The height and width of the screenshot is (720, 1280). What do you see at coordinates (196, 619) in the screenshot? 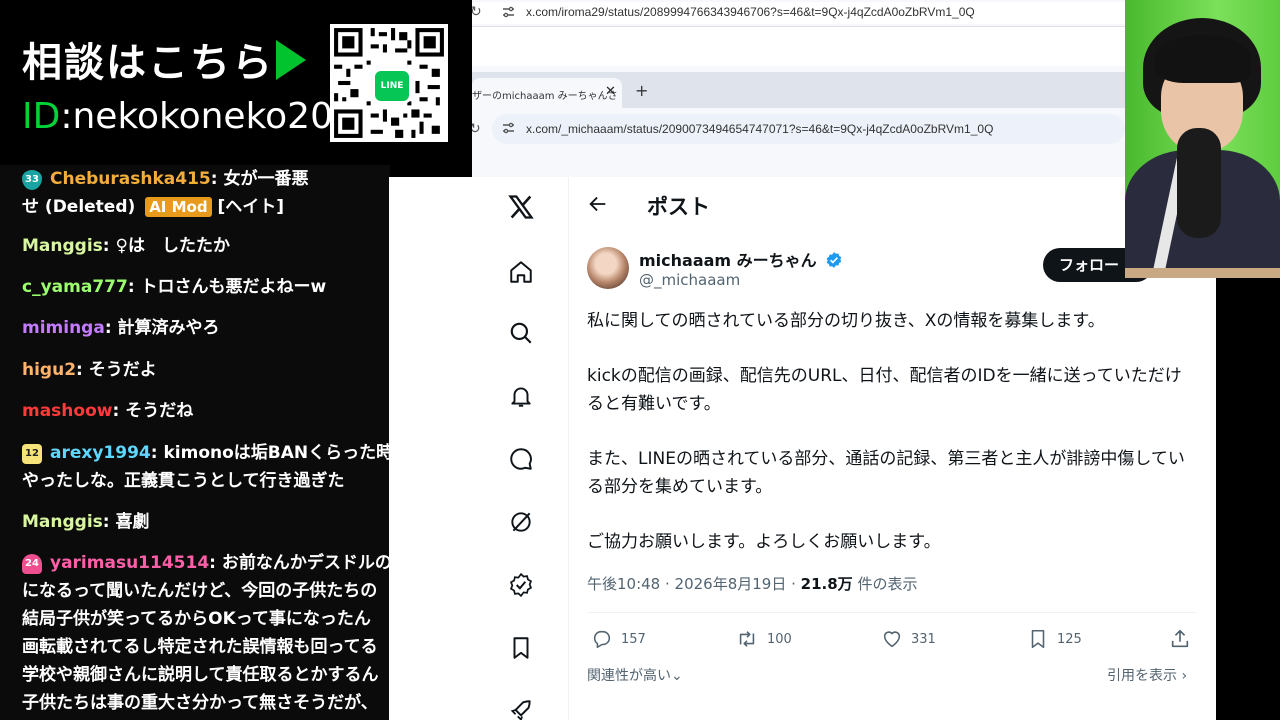
I see `chat-message-continued: 結局子供が笑ってるからOKって事になったん` at bounding box center [196, 619].